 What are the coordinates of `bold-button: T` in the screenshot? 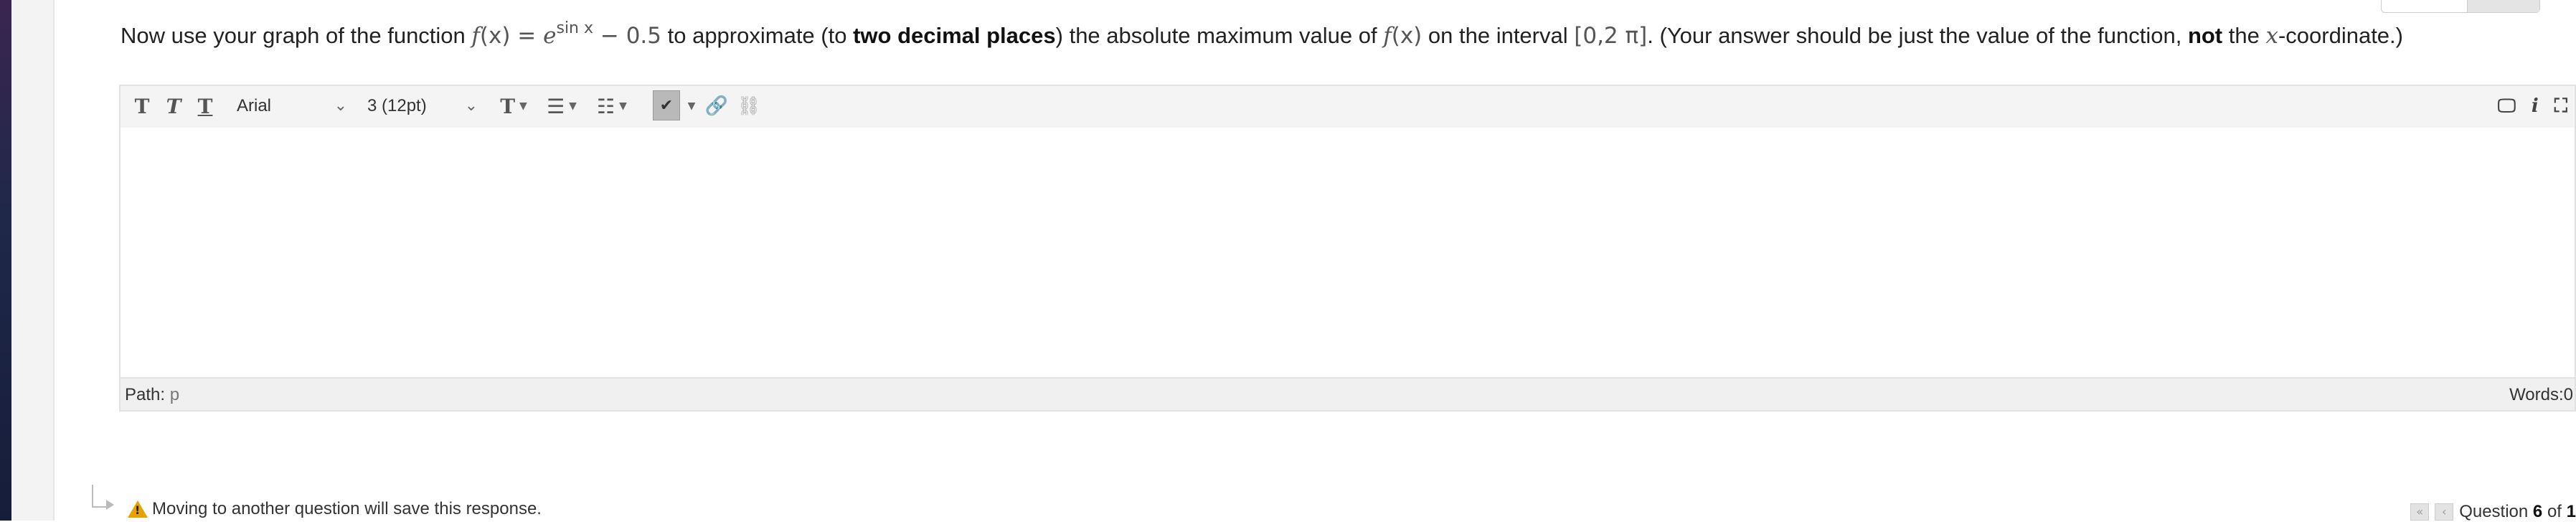 It's located at (142, 106).